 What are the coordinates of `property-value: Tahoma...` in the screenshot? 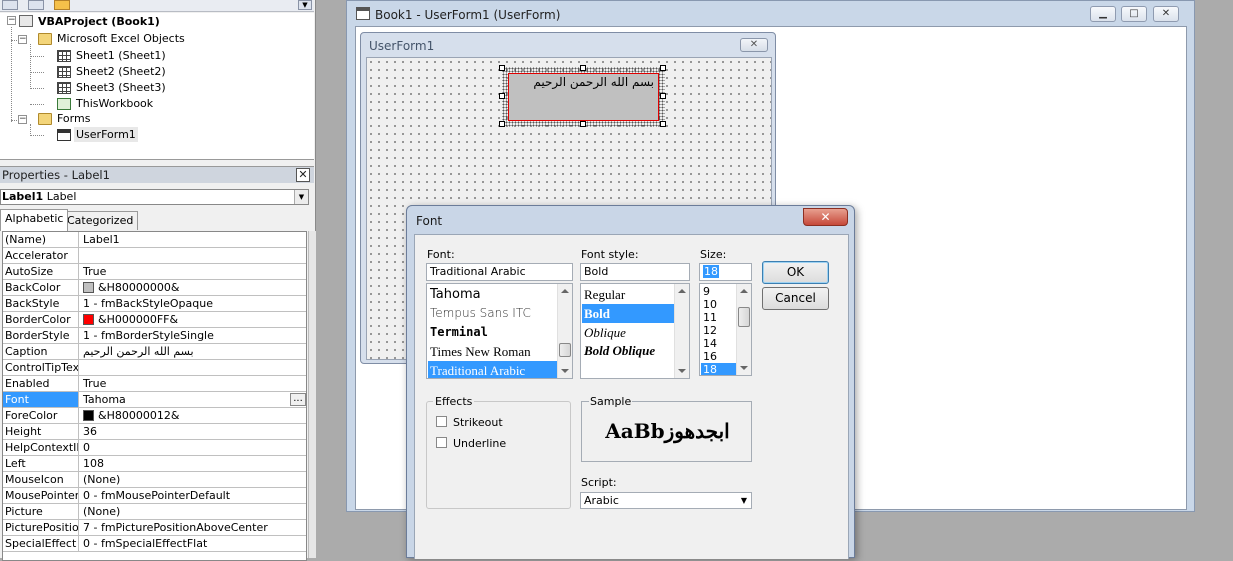 It's located at (193, 399).